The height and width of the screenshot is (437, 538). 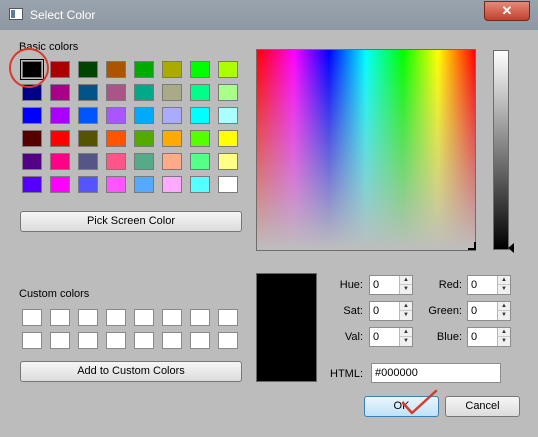 I want to click on sat-label: Sat:, so click(x=353, y=311).